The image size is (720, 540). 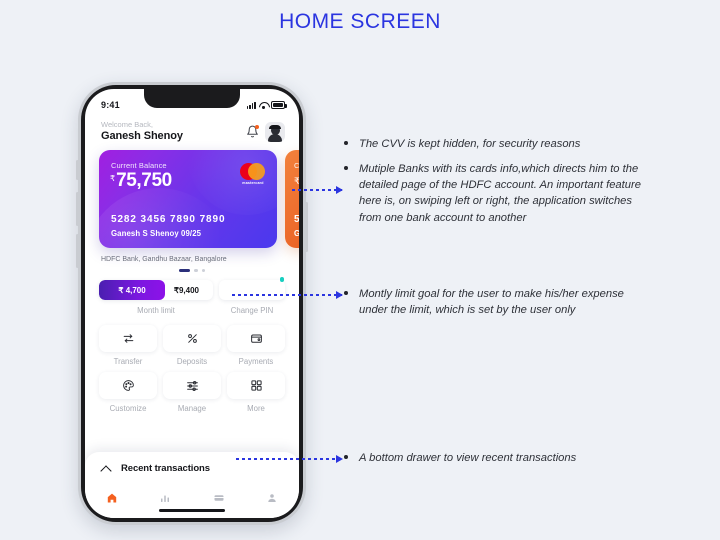 What do you see at coordinates (168, 219) in the screenshot?
I see `card-number: 5282 3456 7890 7890` at bounding box center [168, 219].